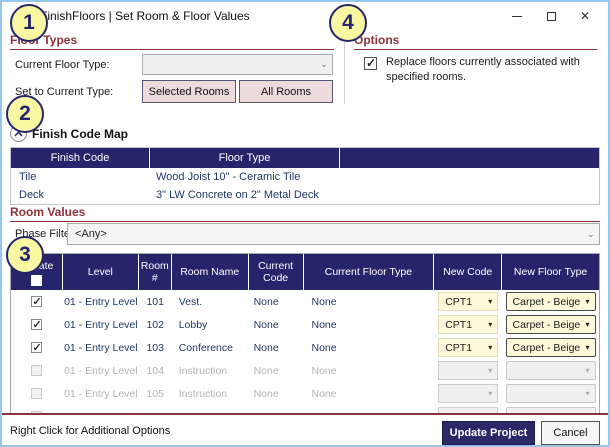 Image resolution: width=610 pixels, height=447 pixels. Describe the element at coordinates (228, 177) in the screenshot. I see `floor-type-cell: Wood Joist 10" - Ceramic Tile` at that location.